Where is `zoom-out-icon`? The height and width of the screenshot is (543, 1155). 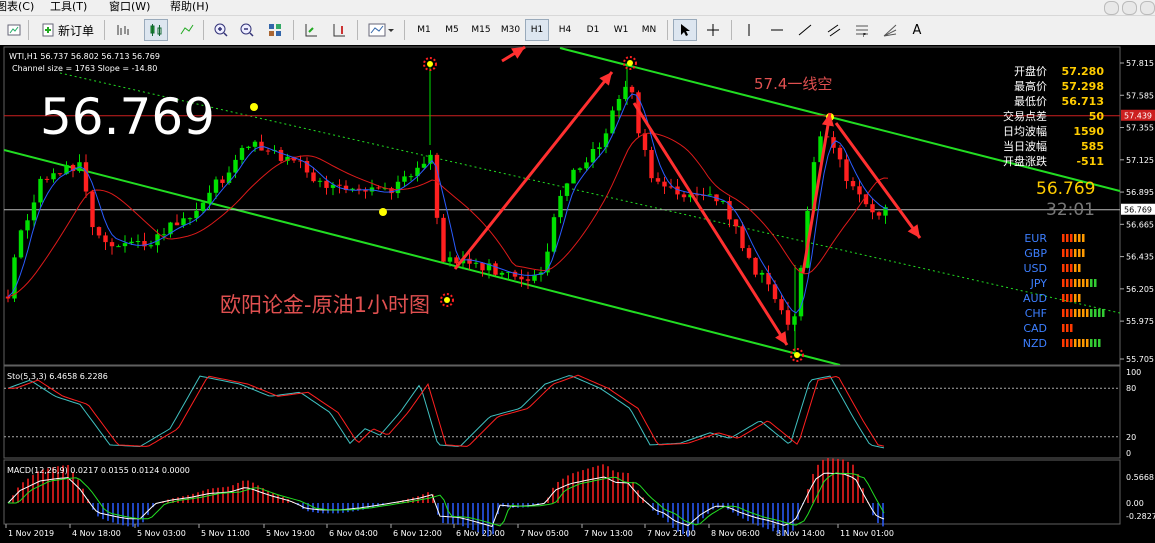 zoom-out-icon is located at coordinates (247, 30).